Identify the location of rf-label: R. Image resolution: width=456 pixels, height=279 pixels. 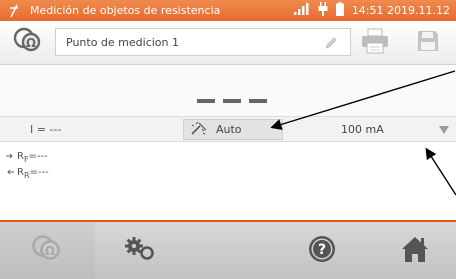
(20, 156).